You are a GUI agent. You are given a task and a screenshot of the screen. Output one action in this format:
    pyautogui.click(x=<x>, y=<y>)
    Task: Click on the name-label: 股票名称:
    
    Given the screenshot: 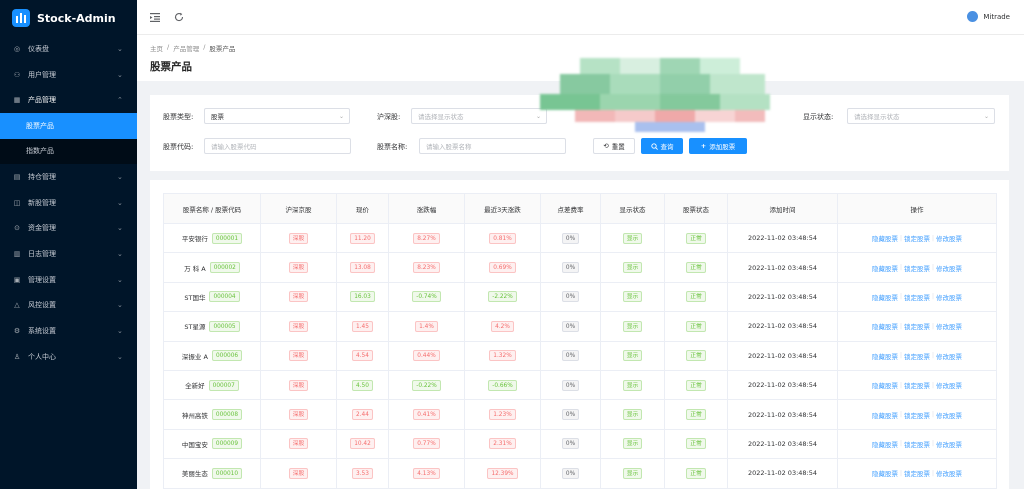 What is the action you would take?
    pyautogui.click(x=392, y=147)
    